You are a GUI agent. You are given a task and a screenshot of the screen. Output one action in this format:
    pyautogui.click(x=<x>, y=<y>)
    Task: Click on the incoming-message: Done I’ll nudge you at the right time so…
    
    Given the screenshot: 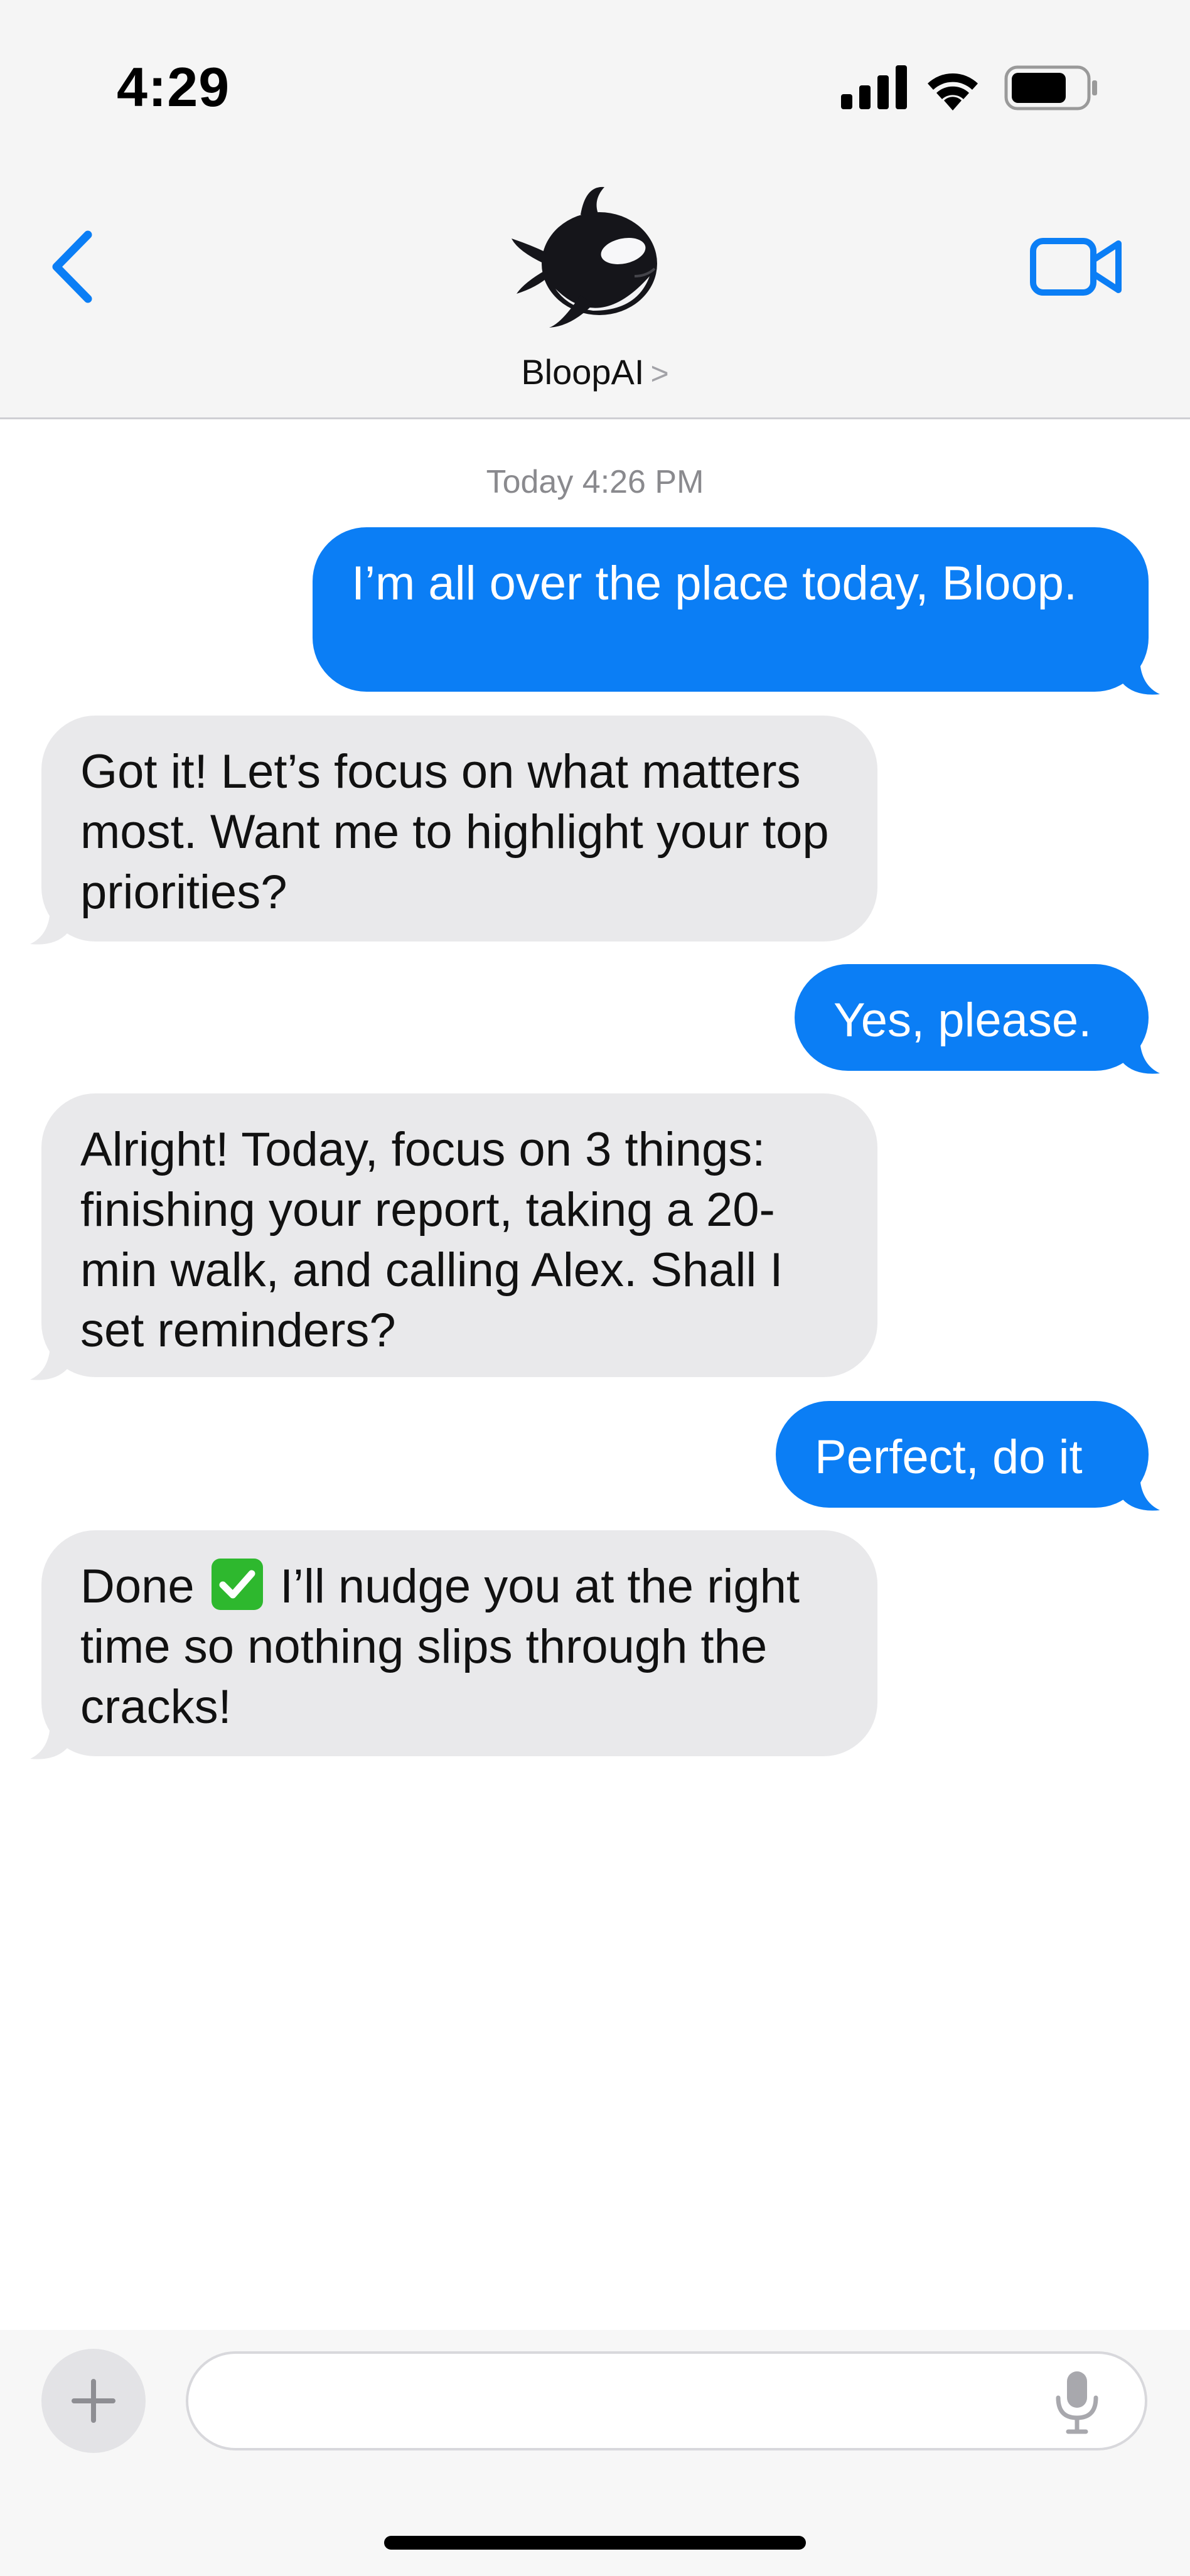 What is the action you would take?
    pyautogui.click(x=459, y=1643)
    